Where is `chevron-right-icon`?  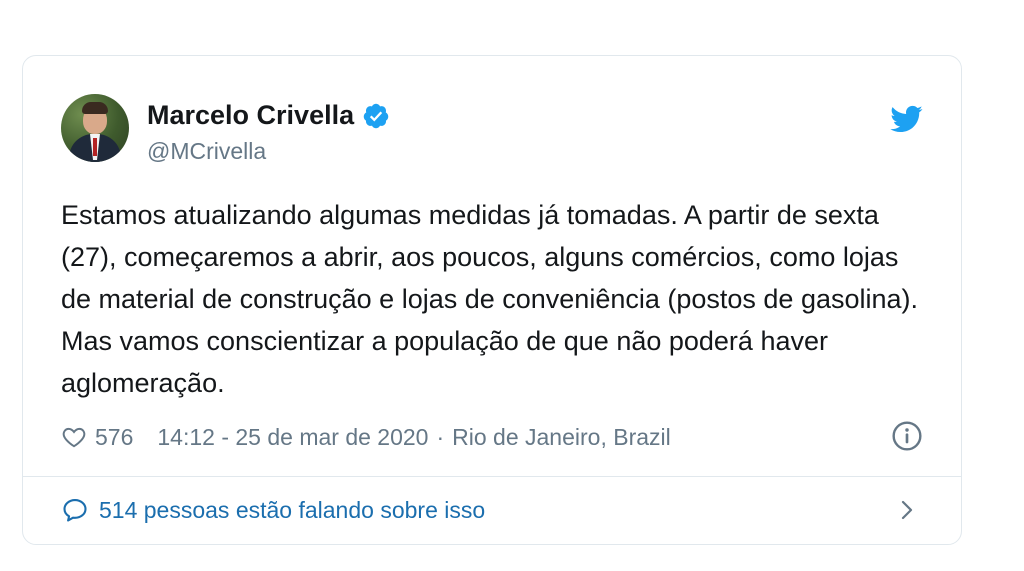
chevron-right-icon is located at coordinates (907, 510).